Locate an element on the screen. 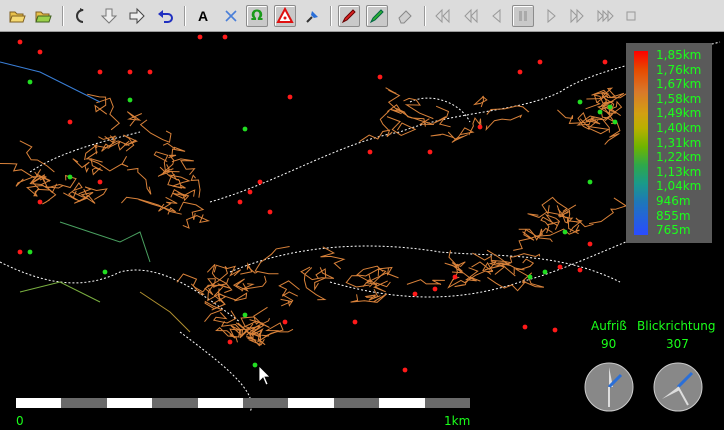 This screenshot has height=430, width=724. eraser-button is located at coordinates (405, 16).